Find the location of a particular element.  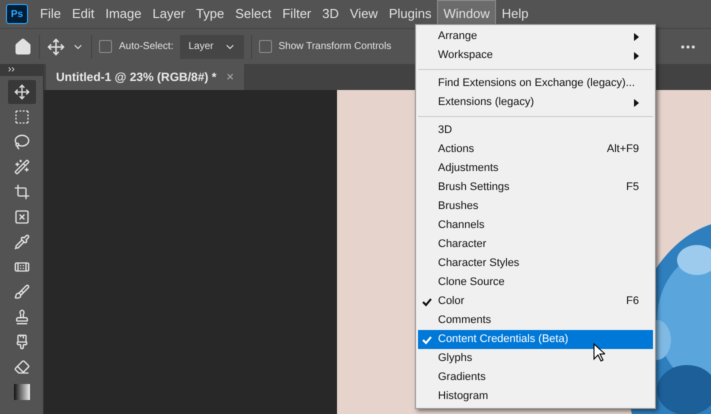

menu-bar-item: 3D is located at coordinates (330, 14).